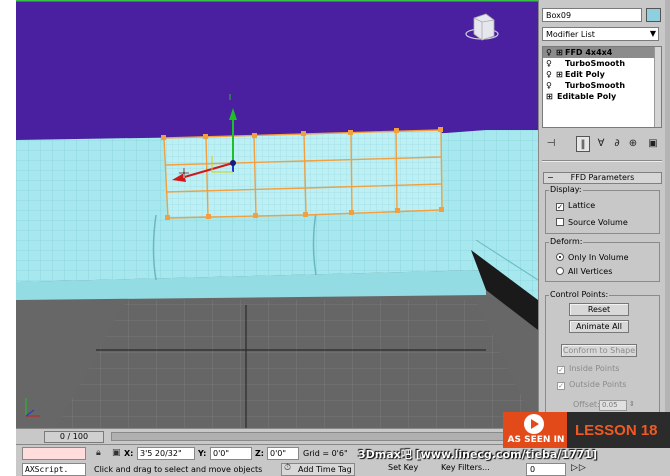 The height and width of the screenshot is (476, 670). I want to click on display-group: Display: ✓ Lattice Source Volume, so click(602, 209).